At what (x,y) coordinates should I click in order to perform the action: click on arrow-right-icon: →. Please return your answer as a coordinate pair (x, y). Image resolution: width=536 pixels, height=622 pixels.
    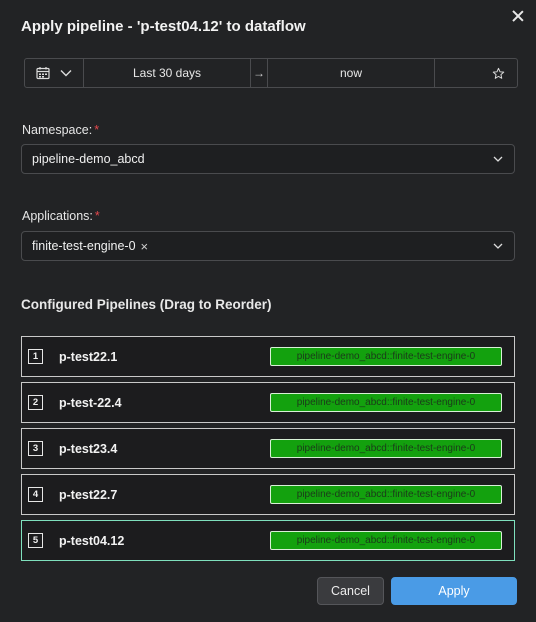
    Looking at the image, I should click on (259, 73).